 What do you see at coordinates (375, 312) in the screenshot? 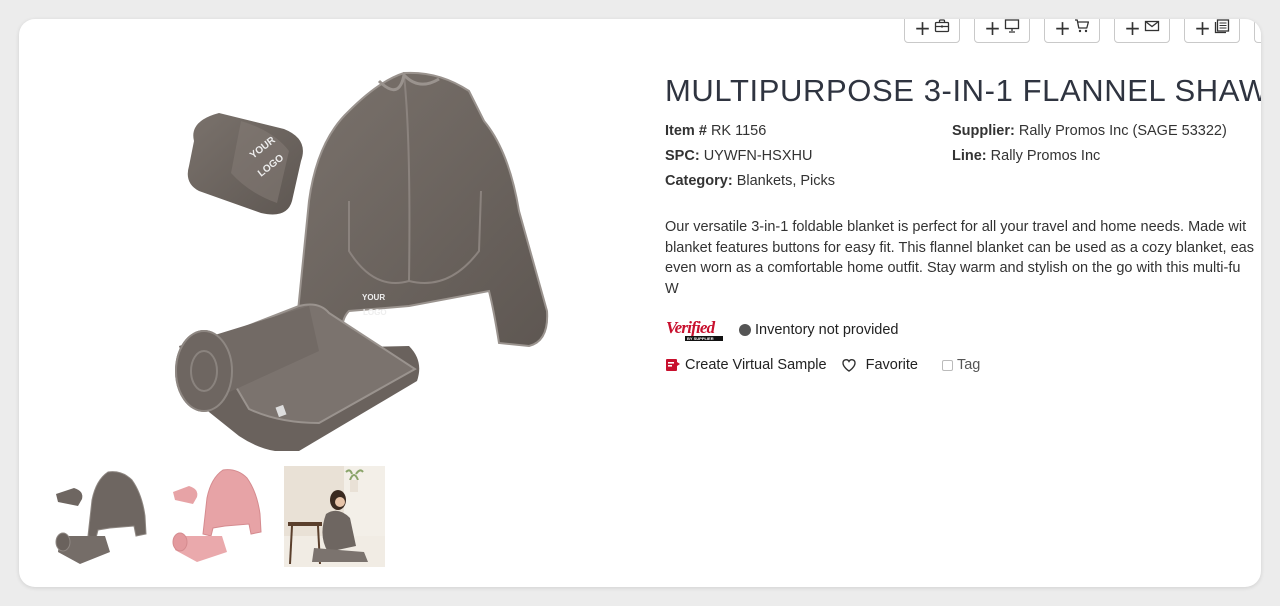
I see `svg-text: LOGO` at bounding box center [375, 312].